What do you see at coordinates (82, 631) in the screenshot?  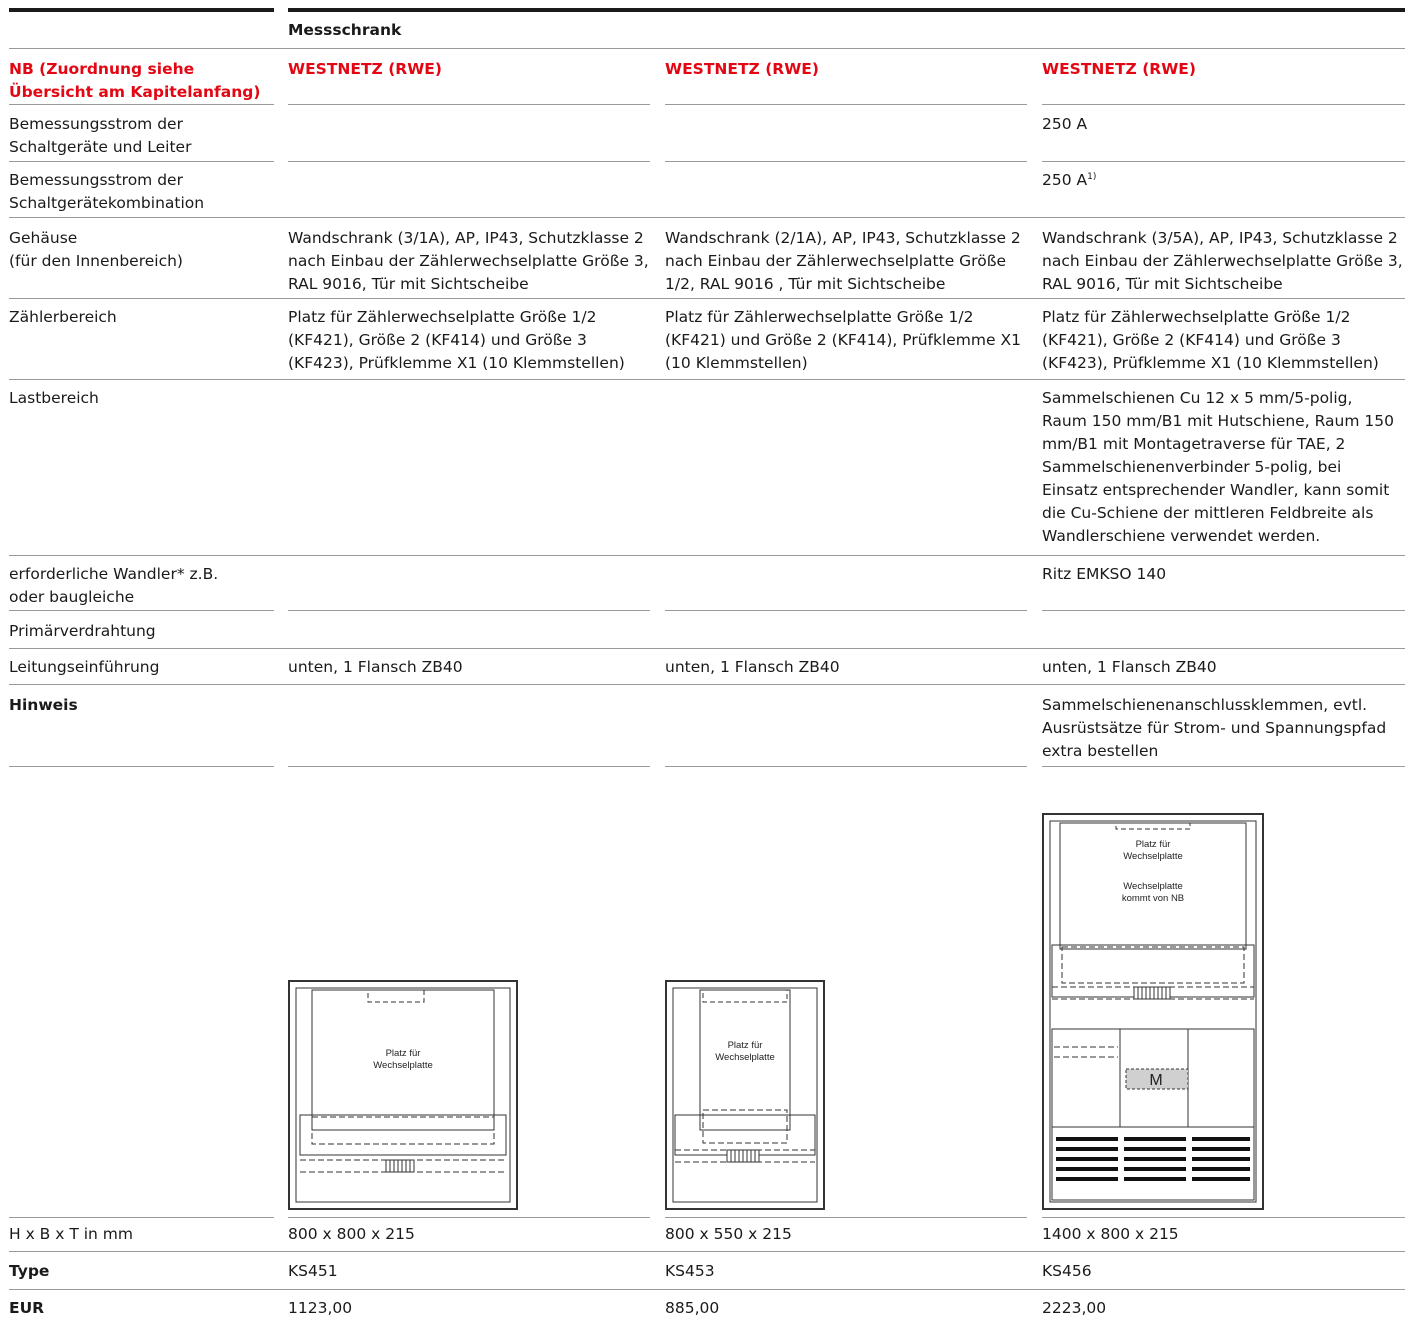 I see `row-label-primaerverdrahtung: Primärverdrahtung` at bounding box center [82, 631].